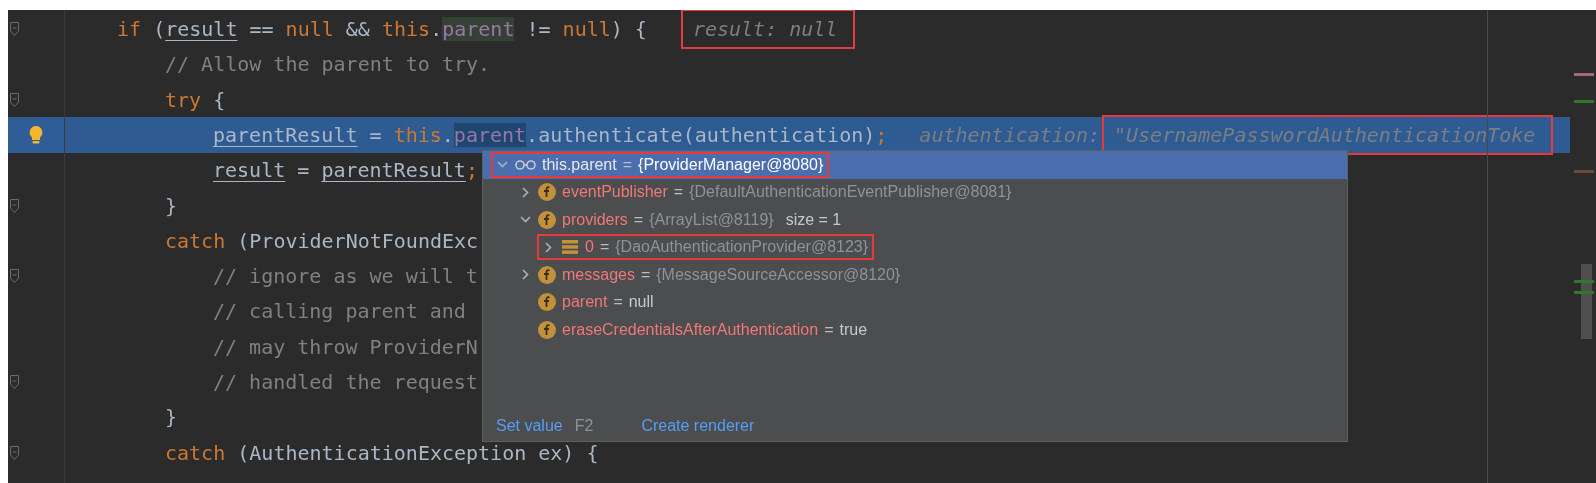  I want to click on code-line: parentResult = this.parent.authenticate(authentication);, so click(550, 134).